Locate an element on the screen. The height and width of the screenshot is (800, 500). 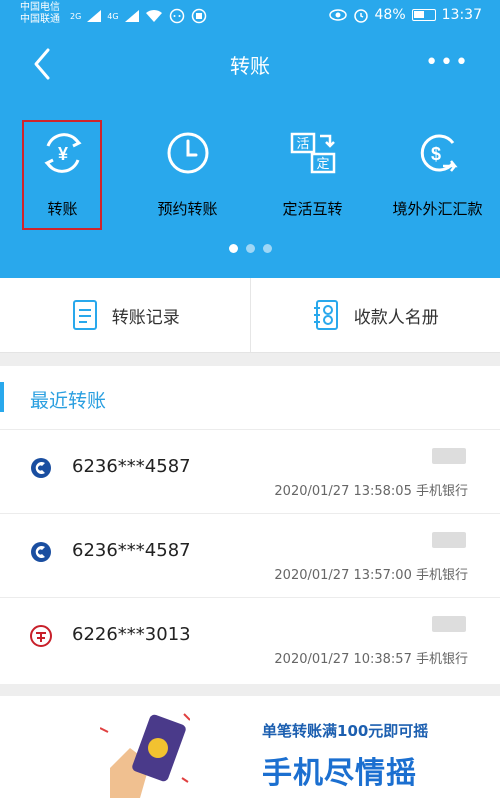
quick-scheduled-transfer: 预约转账 is located at coordinates (187, 173).